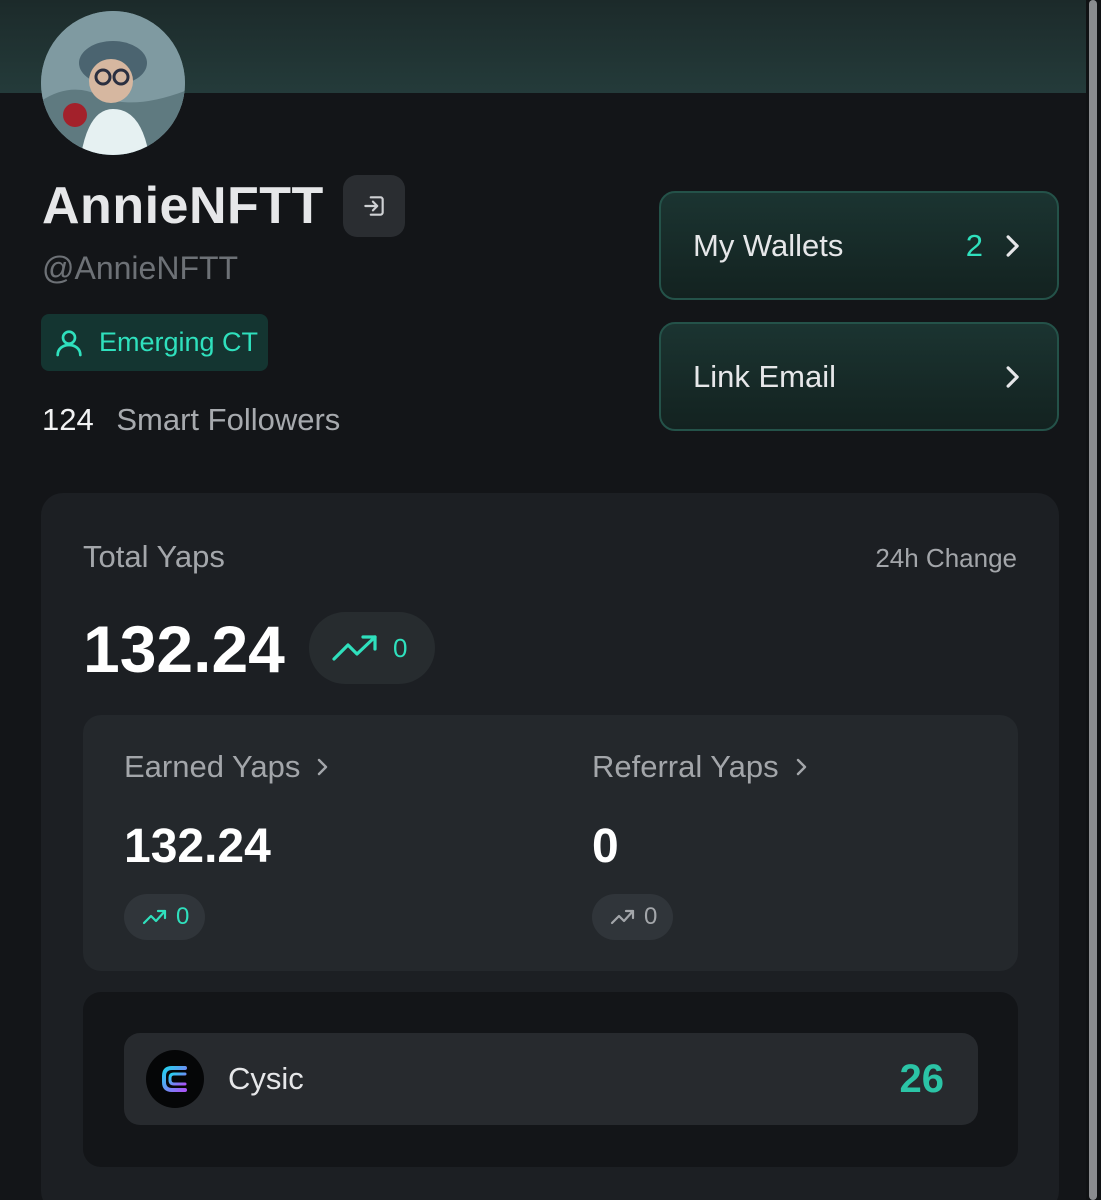 The width and height of the screenshot is (1101, 1200). I want to click on earned-yaps-label: Earned Yaps, so click(212, 766).